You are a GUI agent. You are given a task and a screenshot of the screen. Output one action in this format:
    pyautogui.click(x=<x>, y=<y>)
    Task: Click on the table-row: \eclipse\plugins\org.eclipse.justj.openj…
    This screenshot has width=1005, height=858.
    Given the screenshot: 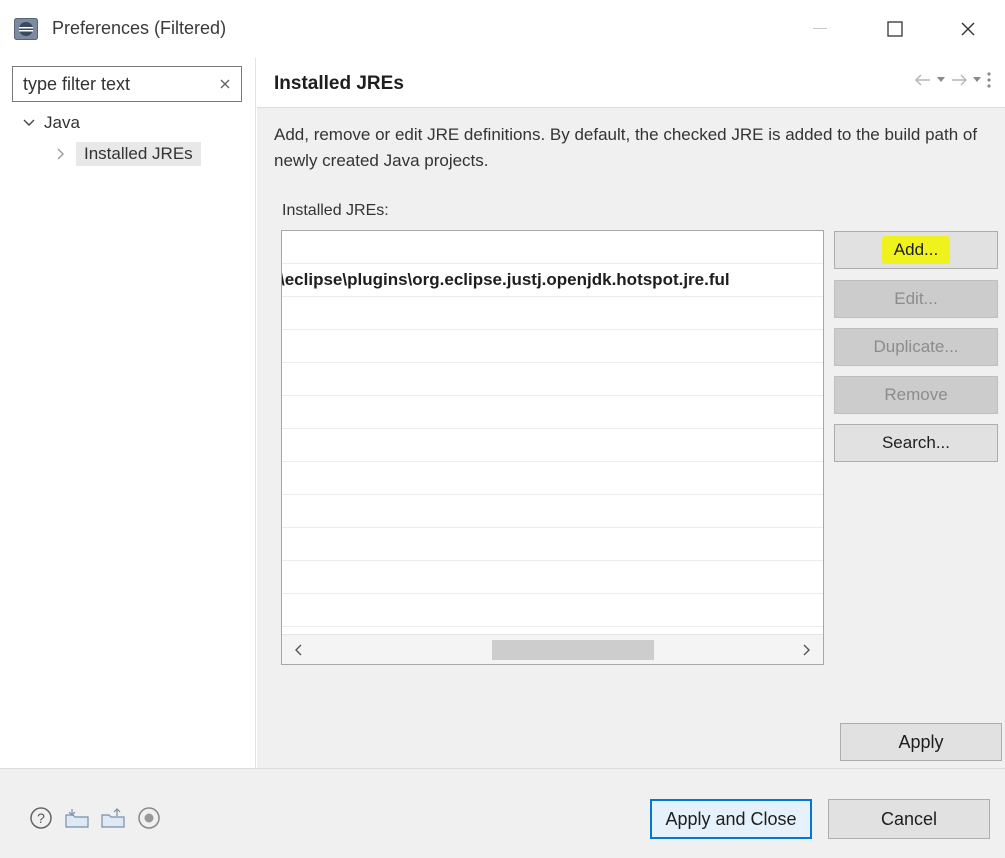 What is the action you would take?
    pyautogui.click(x=552, y=280)
    